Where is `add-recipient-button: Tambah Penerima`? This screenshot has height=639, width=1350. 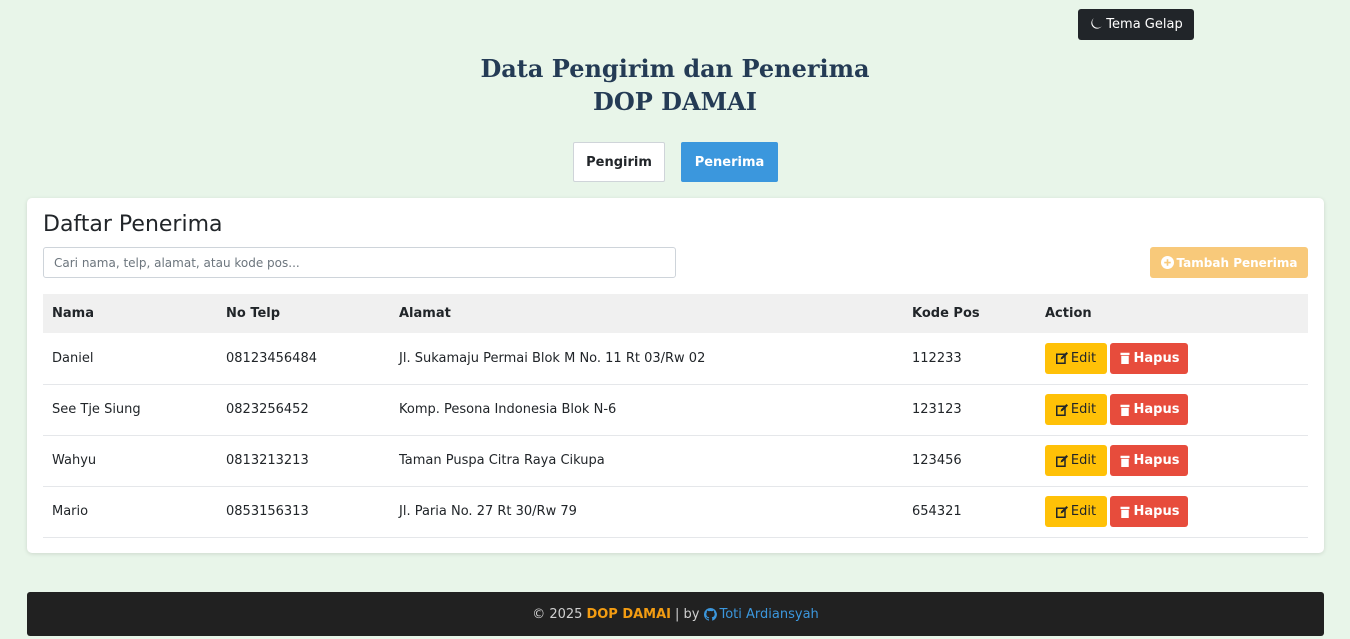
add-recipient-button: Tambah Penerima is located at coordinates (1229, 262).